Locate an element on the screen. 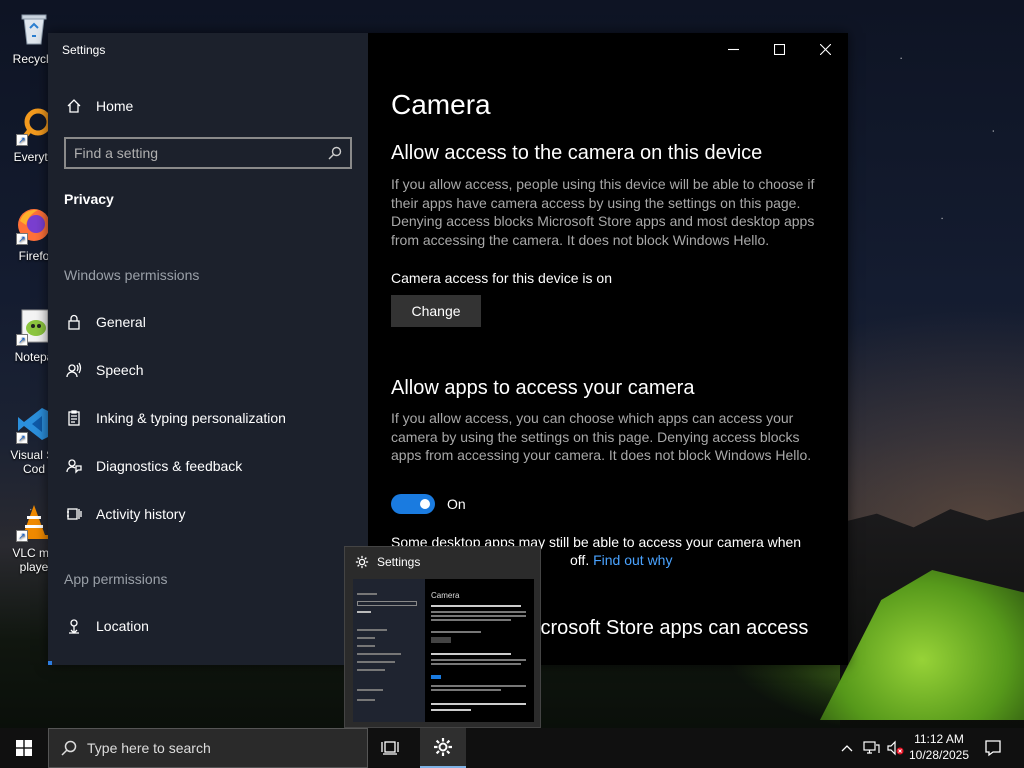 The image size is (1024, 768). home-icon is located at coordinates (74, 106).